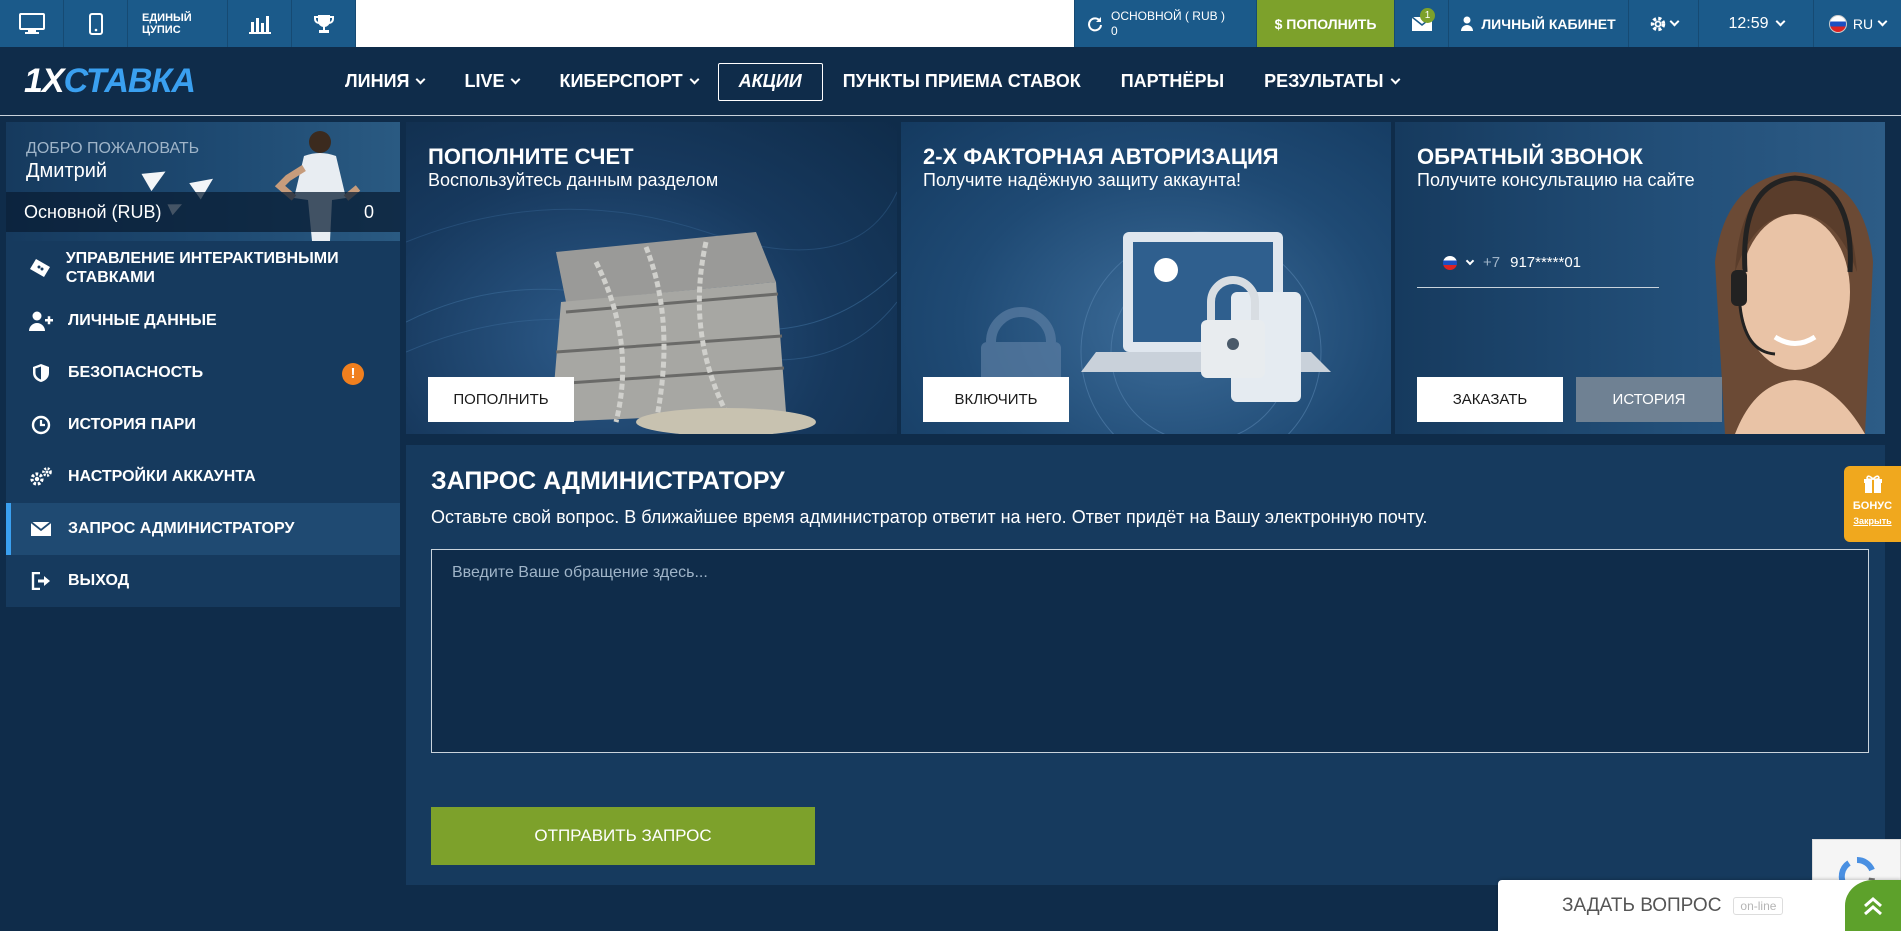 This screenshot has width=1901, height=931. I want to click on callback-history-button: ИСТОРИЯ, so click(1649, 399).